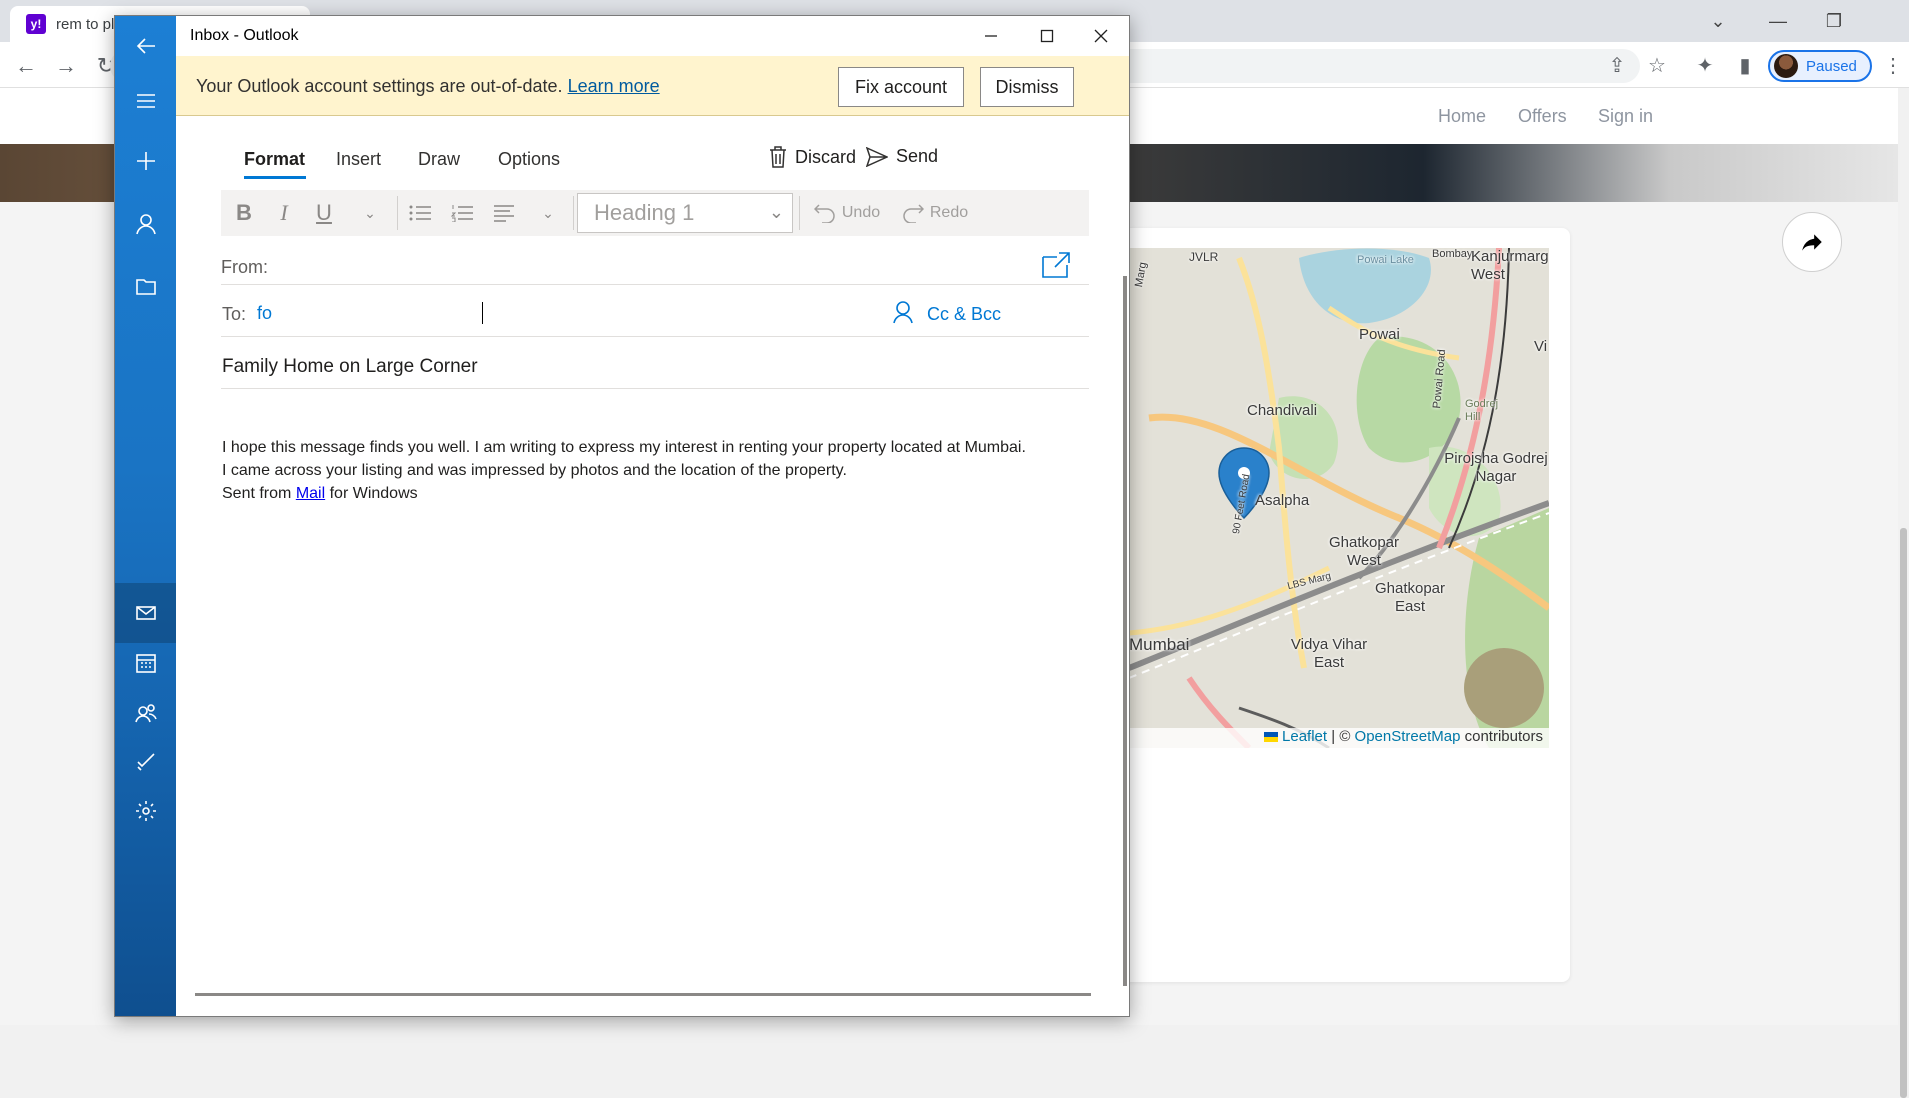  Describe the element at coordinates (350, 367) in the screenshot. I see `subject-field: Family Home on Large Corner` at that location.